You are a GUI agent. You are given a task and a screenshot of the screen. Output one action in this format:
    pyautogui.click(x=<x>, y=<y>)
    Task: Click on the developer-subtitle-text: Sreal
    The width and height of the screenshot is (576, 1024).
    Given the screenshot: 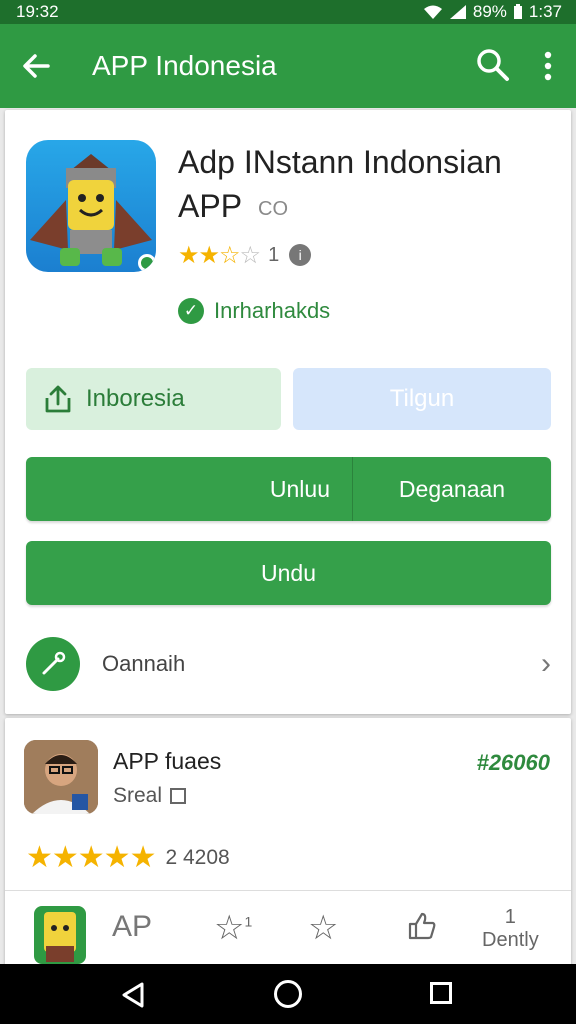 What is the action you would take?
    pyautogui.click(x=138, y=795)
    